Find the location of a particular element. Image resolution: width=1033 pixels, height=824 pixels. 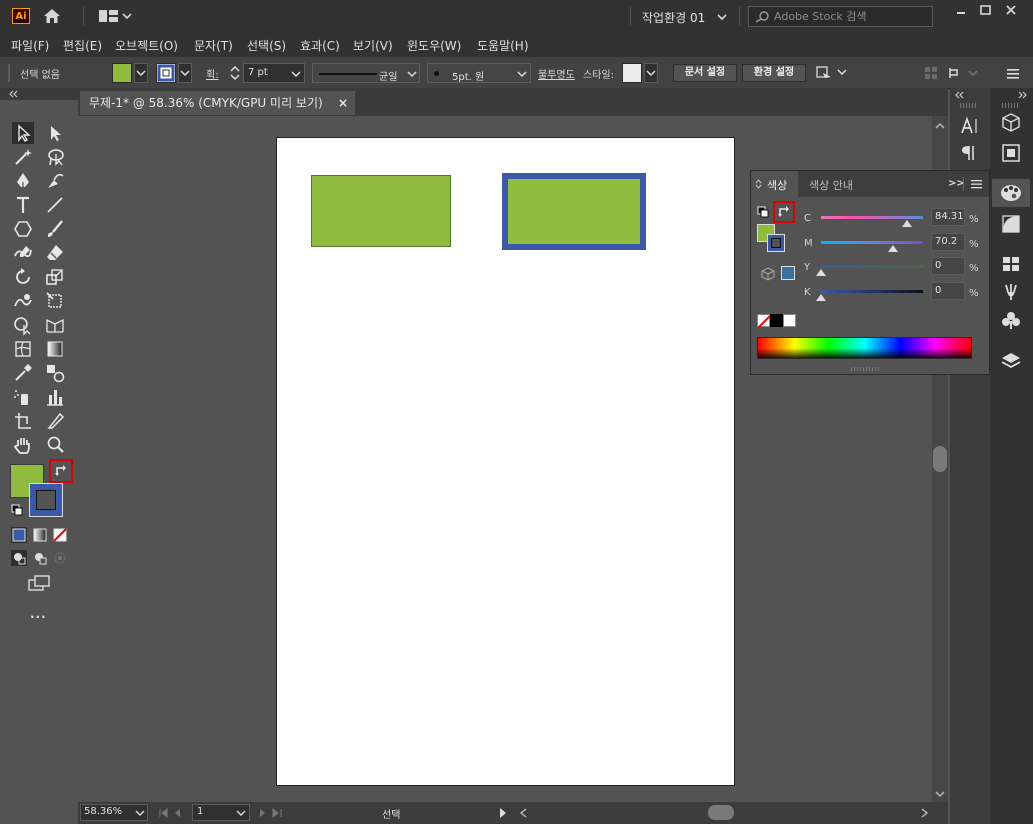

brush-definition-dropdown: 5pt. 원 is located at coordinates (479, 73).